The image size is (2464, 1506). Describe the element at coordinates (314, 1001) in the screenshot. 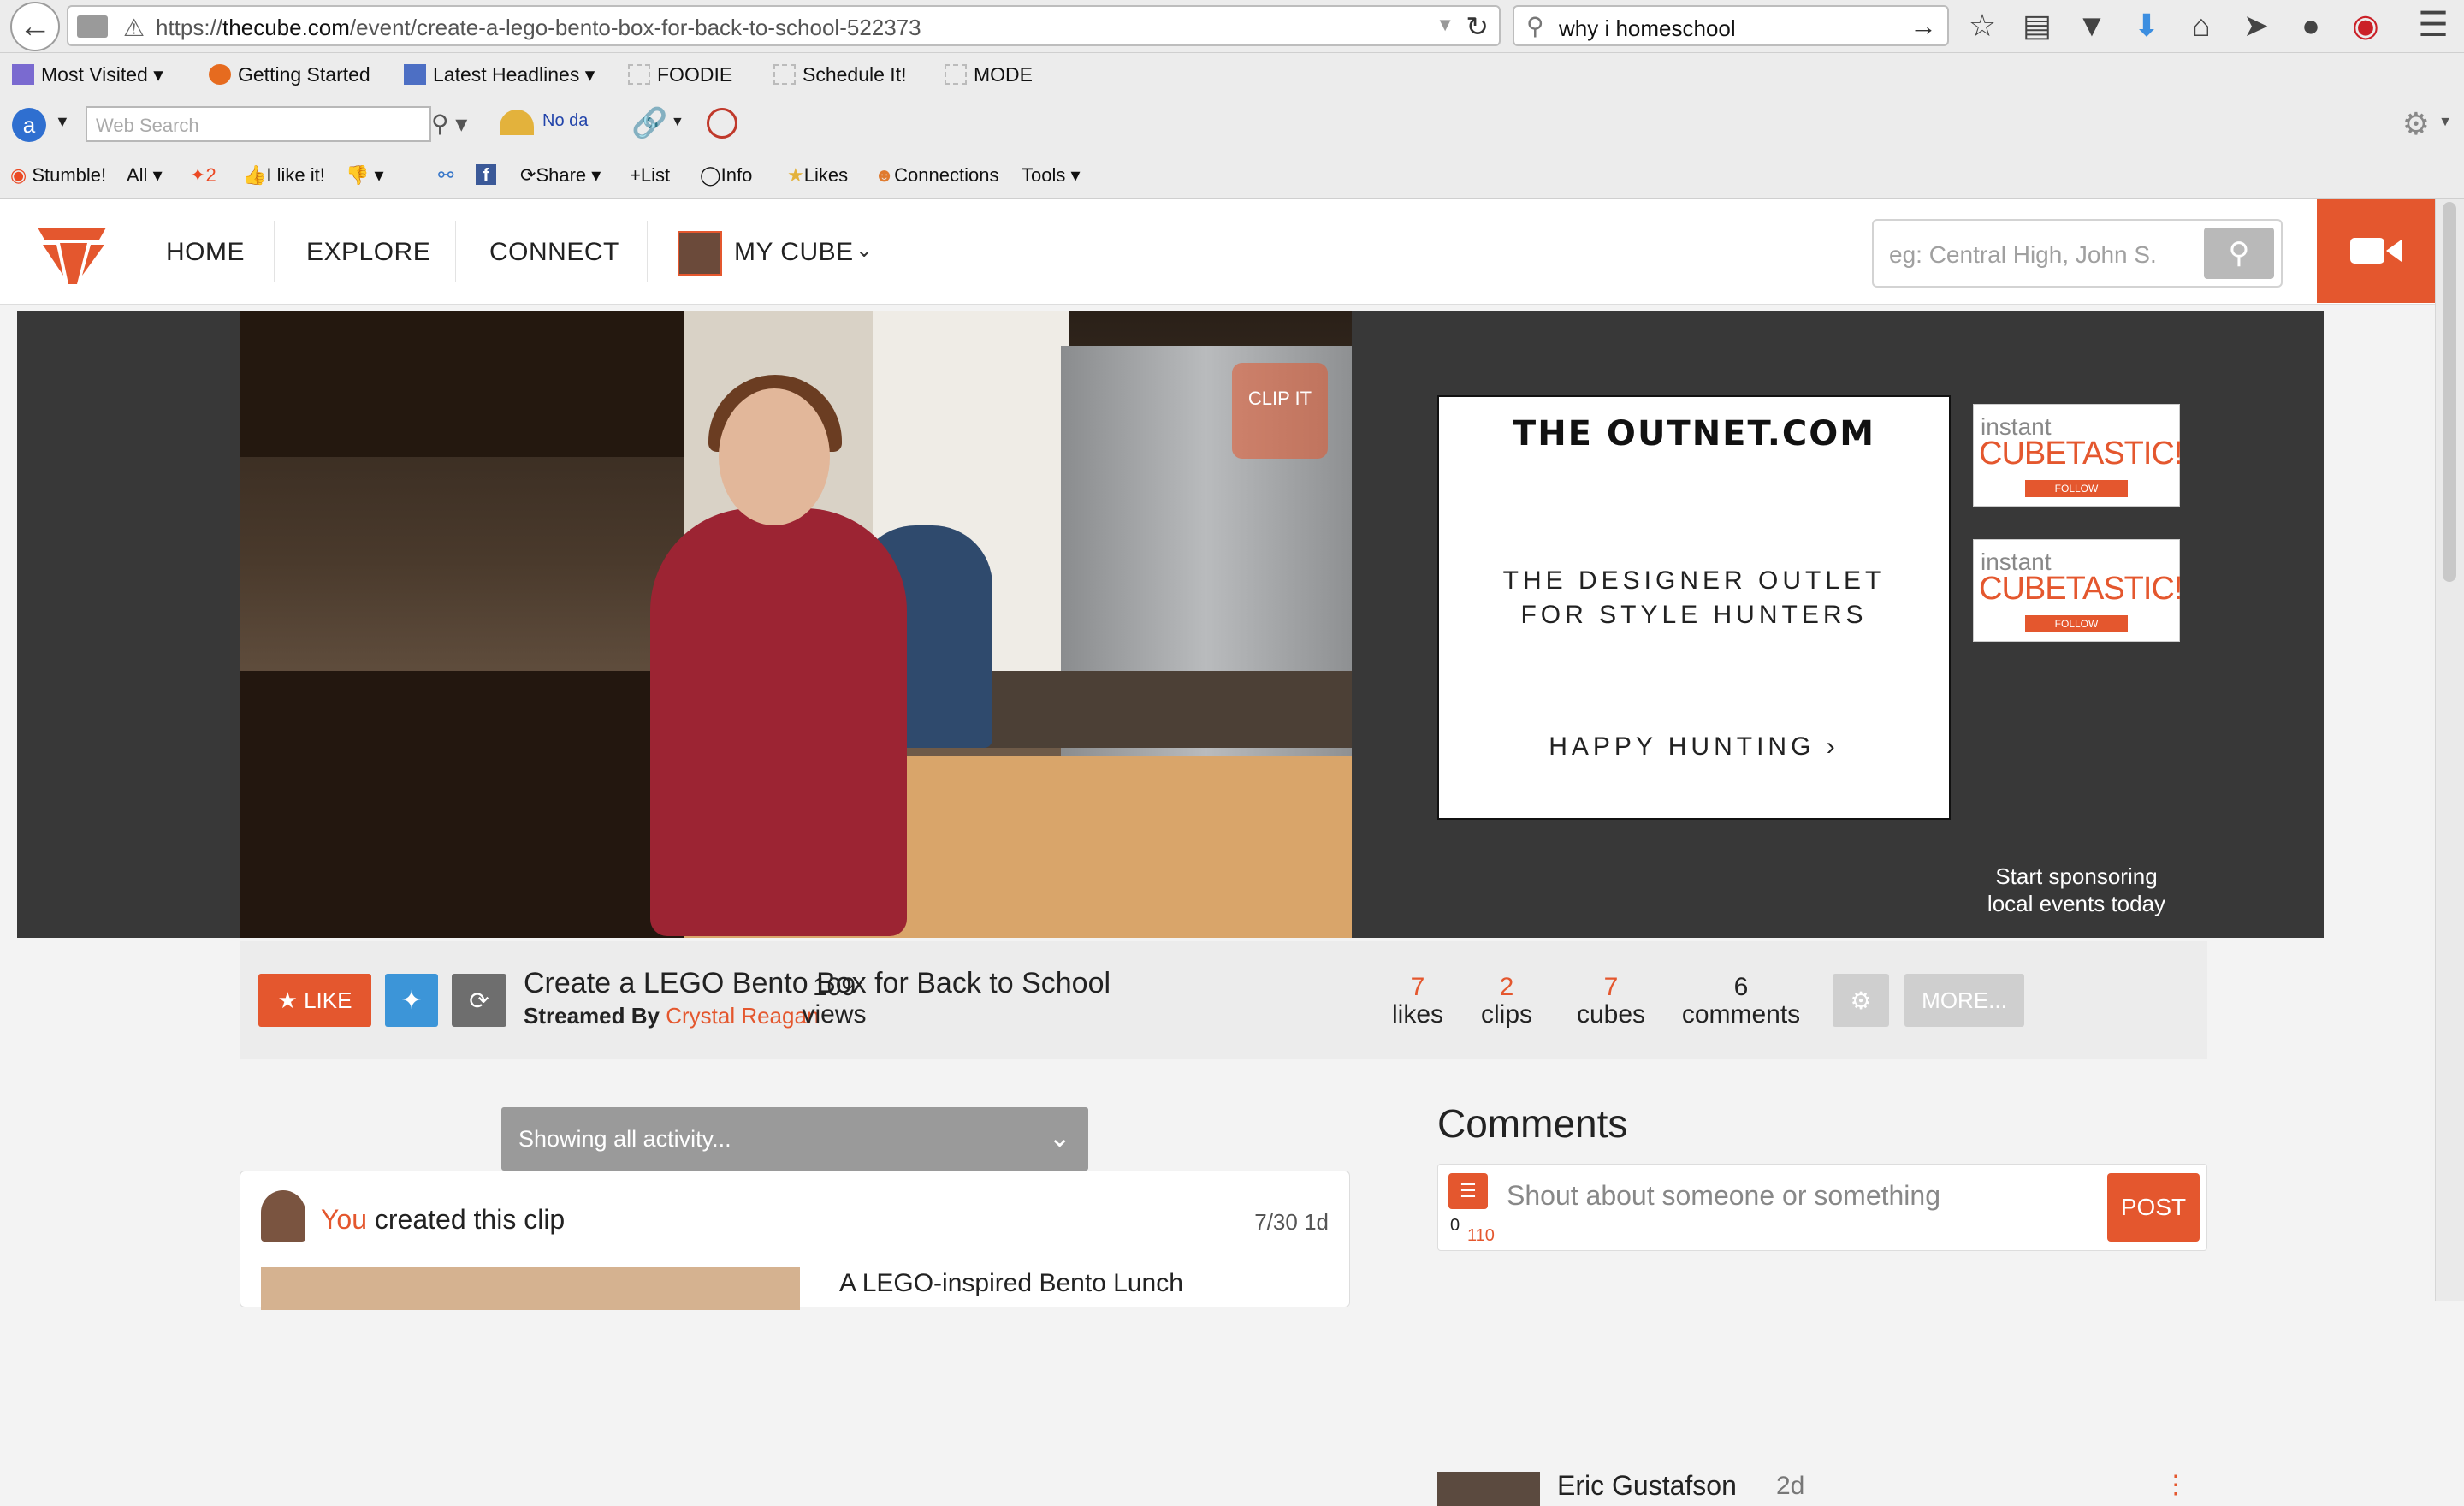

I see `like-button: ★ LIKE` at that location.